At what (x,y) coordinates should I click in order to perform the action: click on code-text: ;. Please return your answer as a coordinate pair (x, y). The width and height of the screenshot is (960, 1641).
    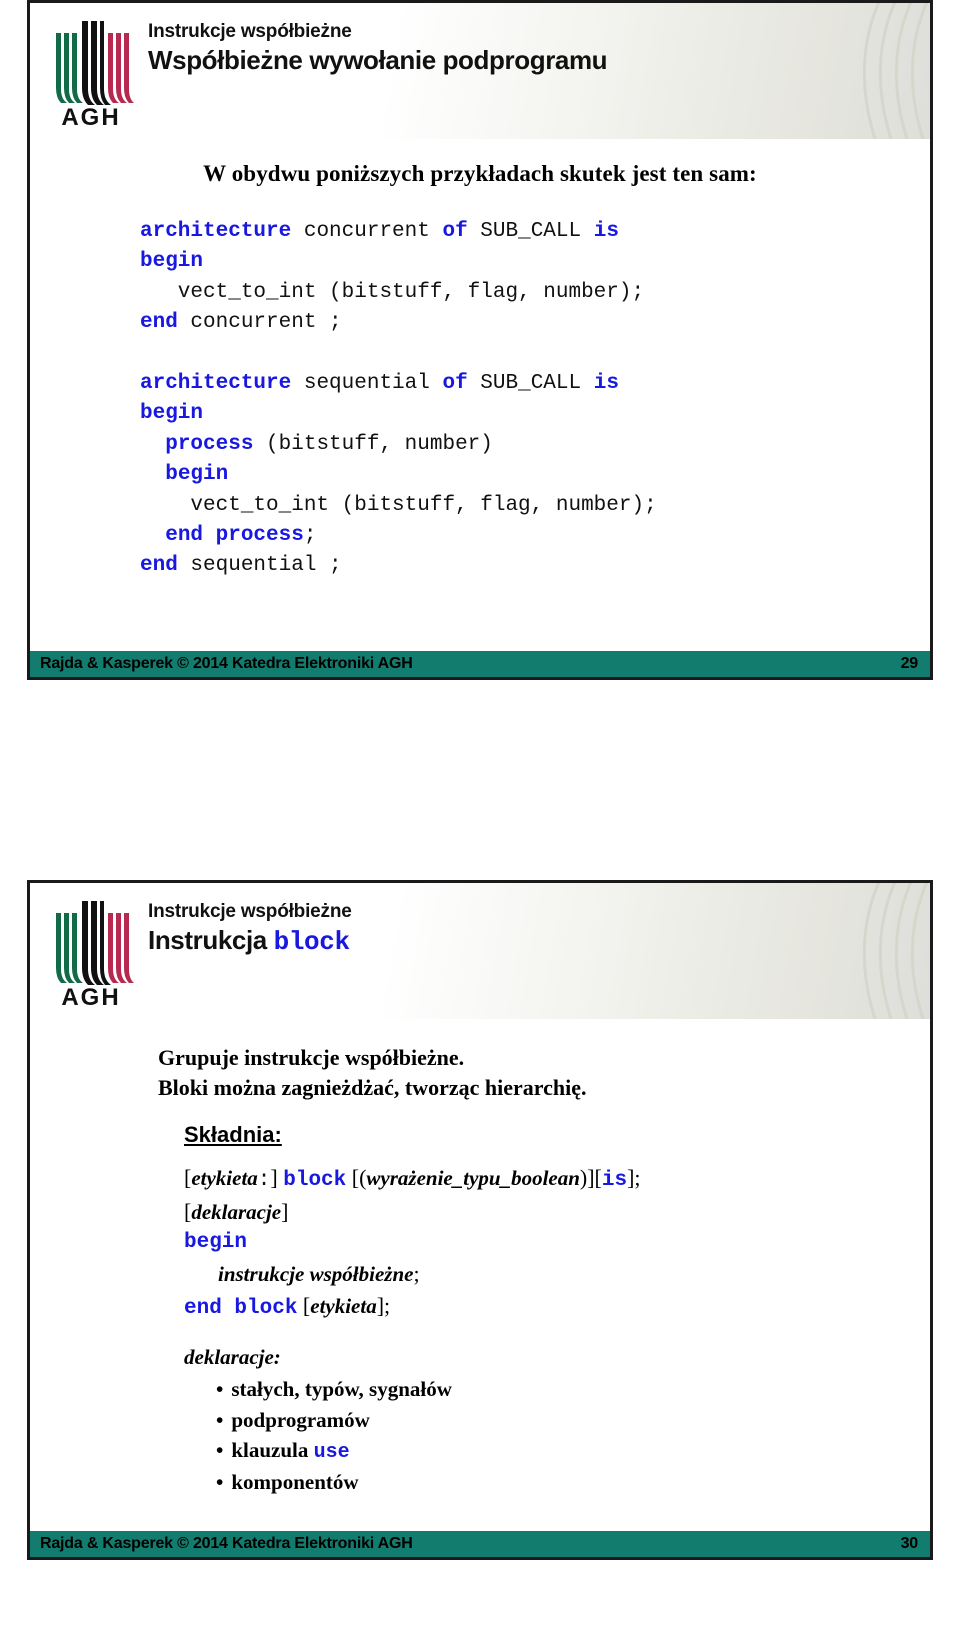
    Looking at the image, I should click on (310, 535).